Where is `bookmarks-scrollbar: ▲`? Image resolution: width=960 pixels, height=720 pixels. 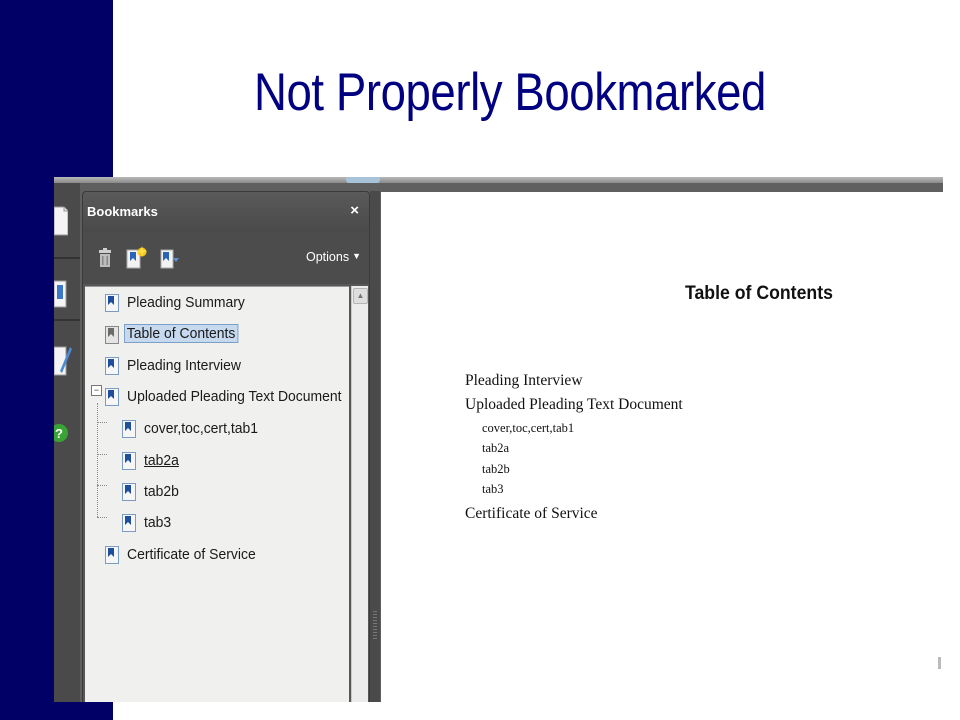
bookmarks-scrollbar: ▲ is located at coordinates (359, 494).